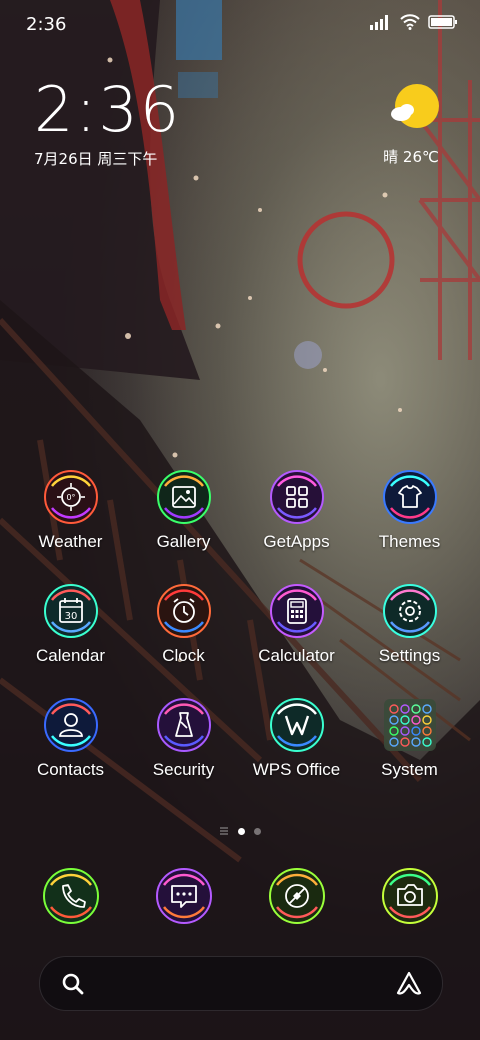 The height and width of the screenshot is (1040, 480). Describe the element at coordinates (296, 769) in the screenshot. I see `app-label: WPS Office` at that location.